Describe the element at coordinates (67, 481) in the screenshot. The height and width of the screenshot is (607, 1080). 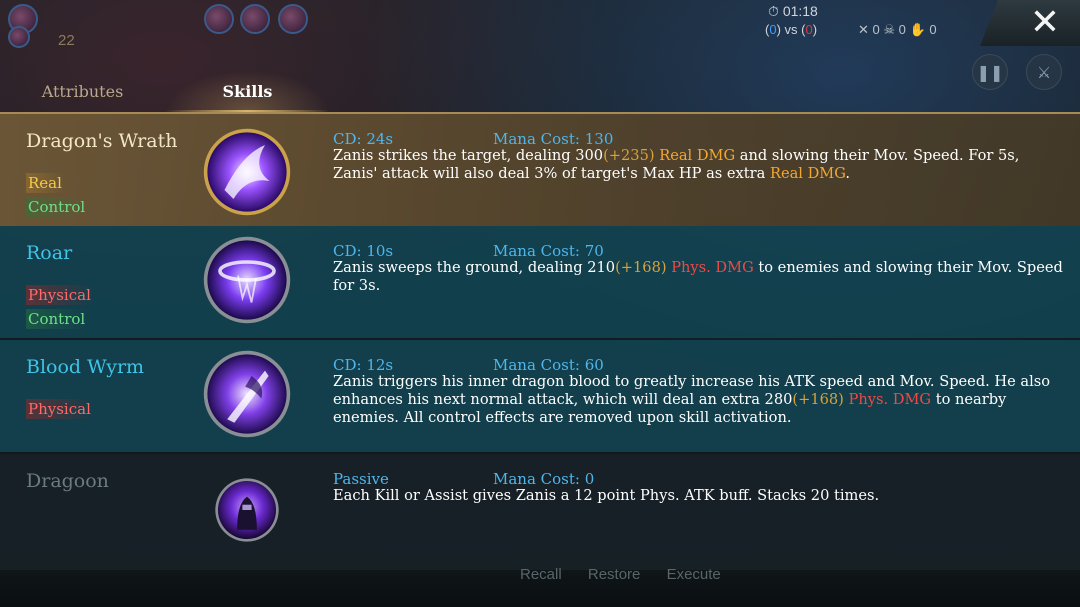
I see `skill-name: Dragoon` at that location.